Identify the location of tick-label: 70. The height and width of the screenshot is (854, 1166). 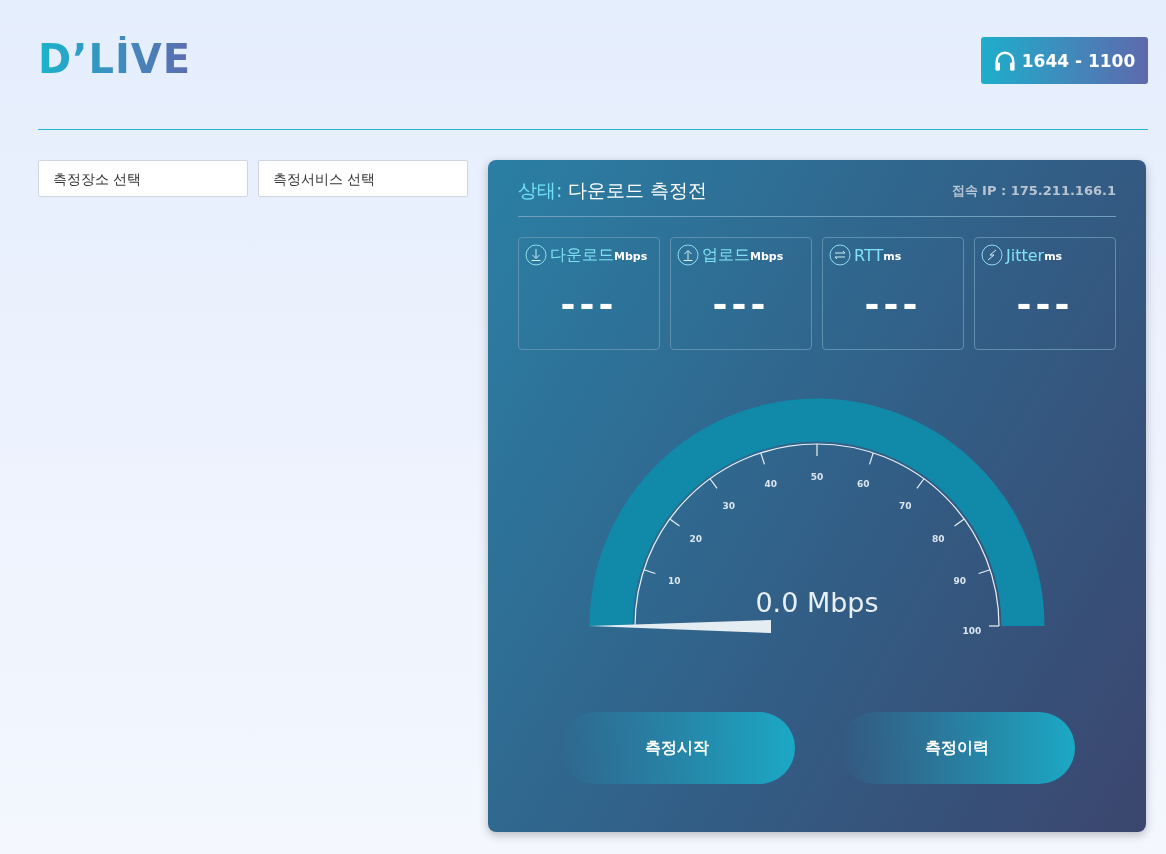
(905, 505).